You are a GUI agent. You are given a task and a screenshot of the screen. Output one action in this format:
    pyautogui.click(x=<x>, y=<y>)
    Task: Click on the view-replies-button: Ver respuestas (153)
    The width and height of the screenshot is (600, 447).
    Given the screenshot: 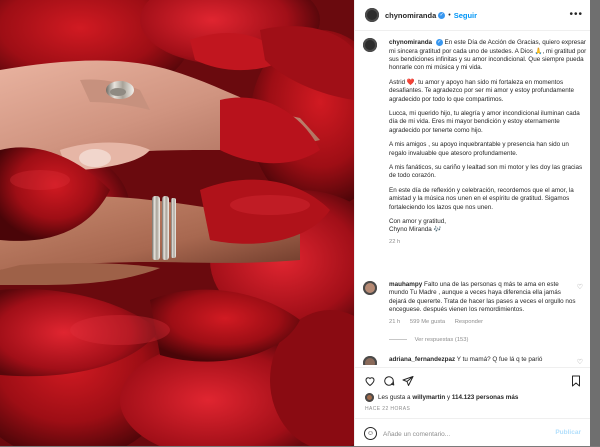 What is the action you would take?
    pyautogui.click(x=428, y=340)
    